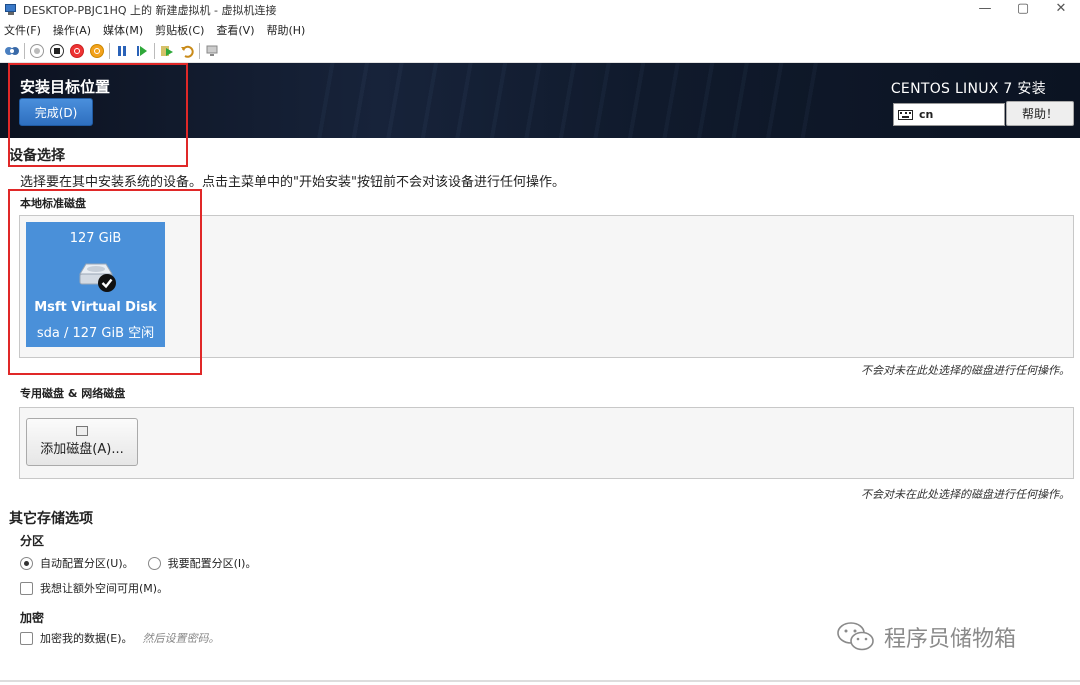 The image size is (1080, 685). What do you see at coordinates (77, 51) in the screenshot?
I see `shutdown-icon` at bounding box center [77, 51].